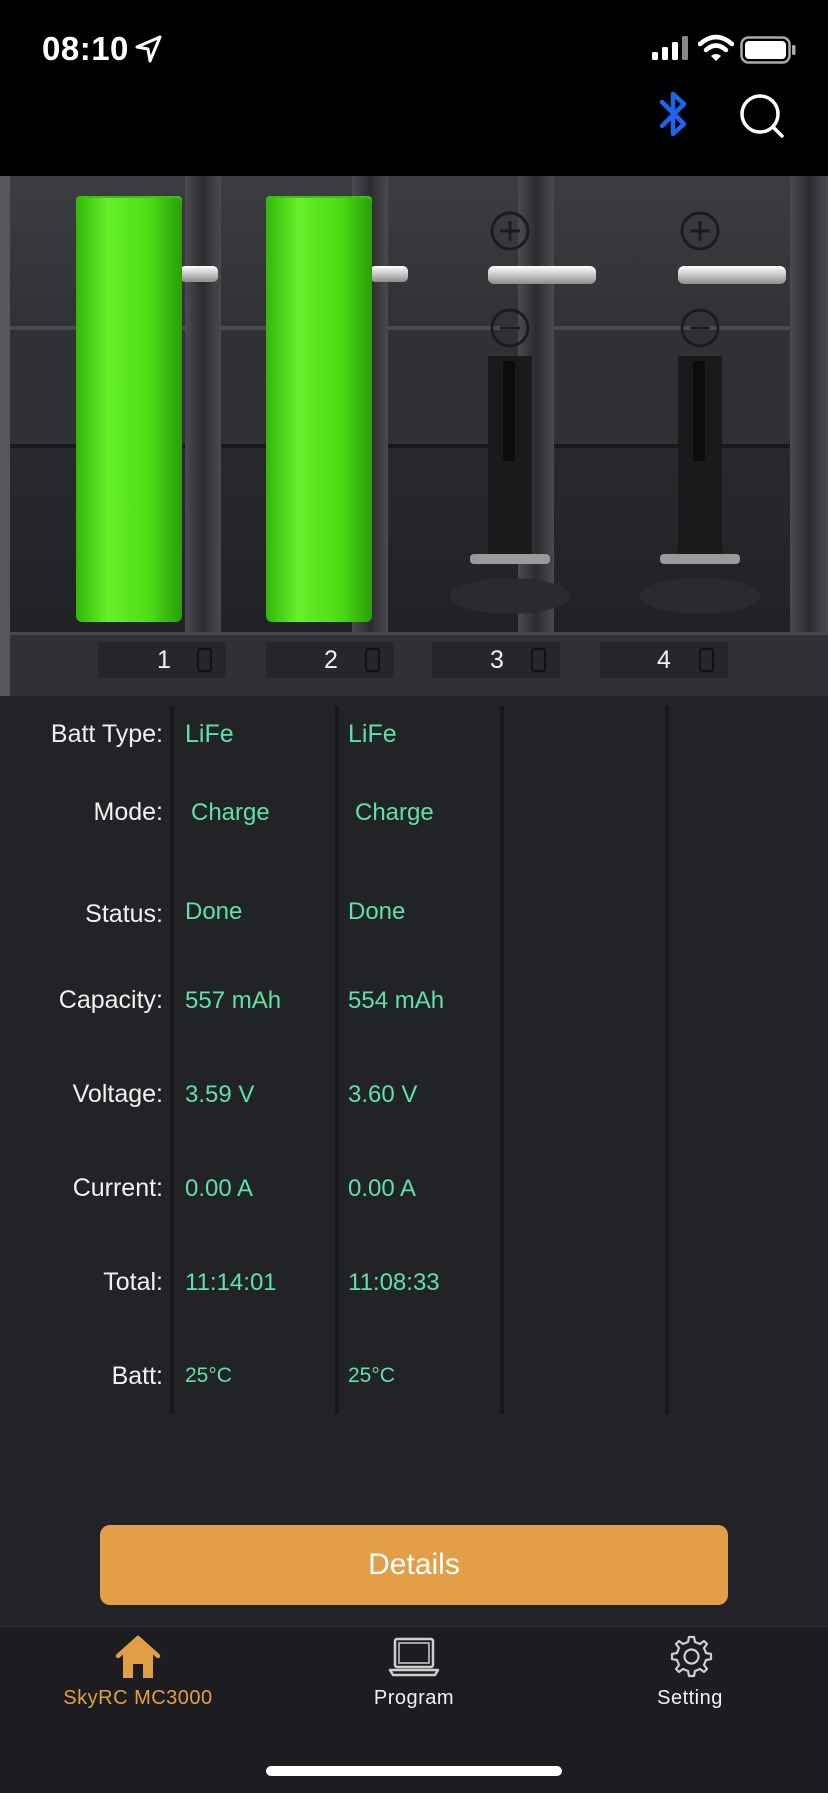 This screenshot has width=828, height=1793. I want to click on home-indicator, so click(414, 1771).